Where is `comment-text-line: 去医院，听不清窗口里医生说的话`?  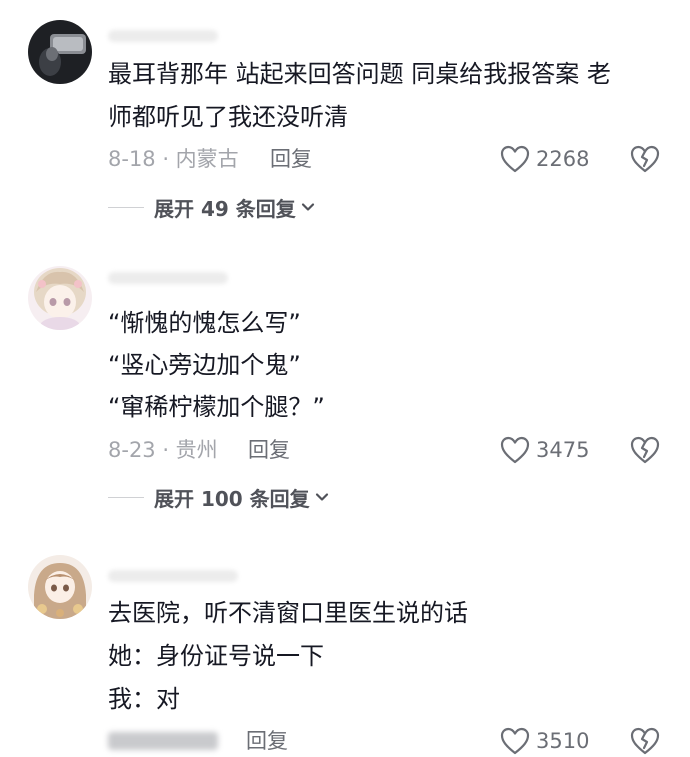
comment-text-line: 去医院，听不清窗口里医生说的话 is located at coordinates (288, 613).